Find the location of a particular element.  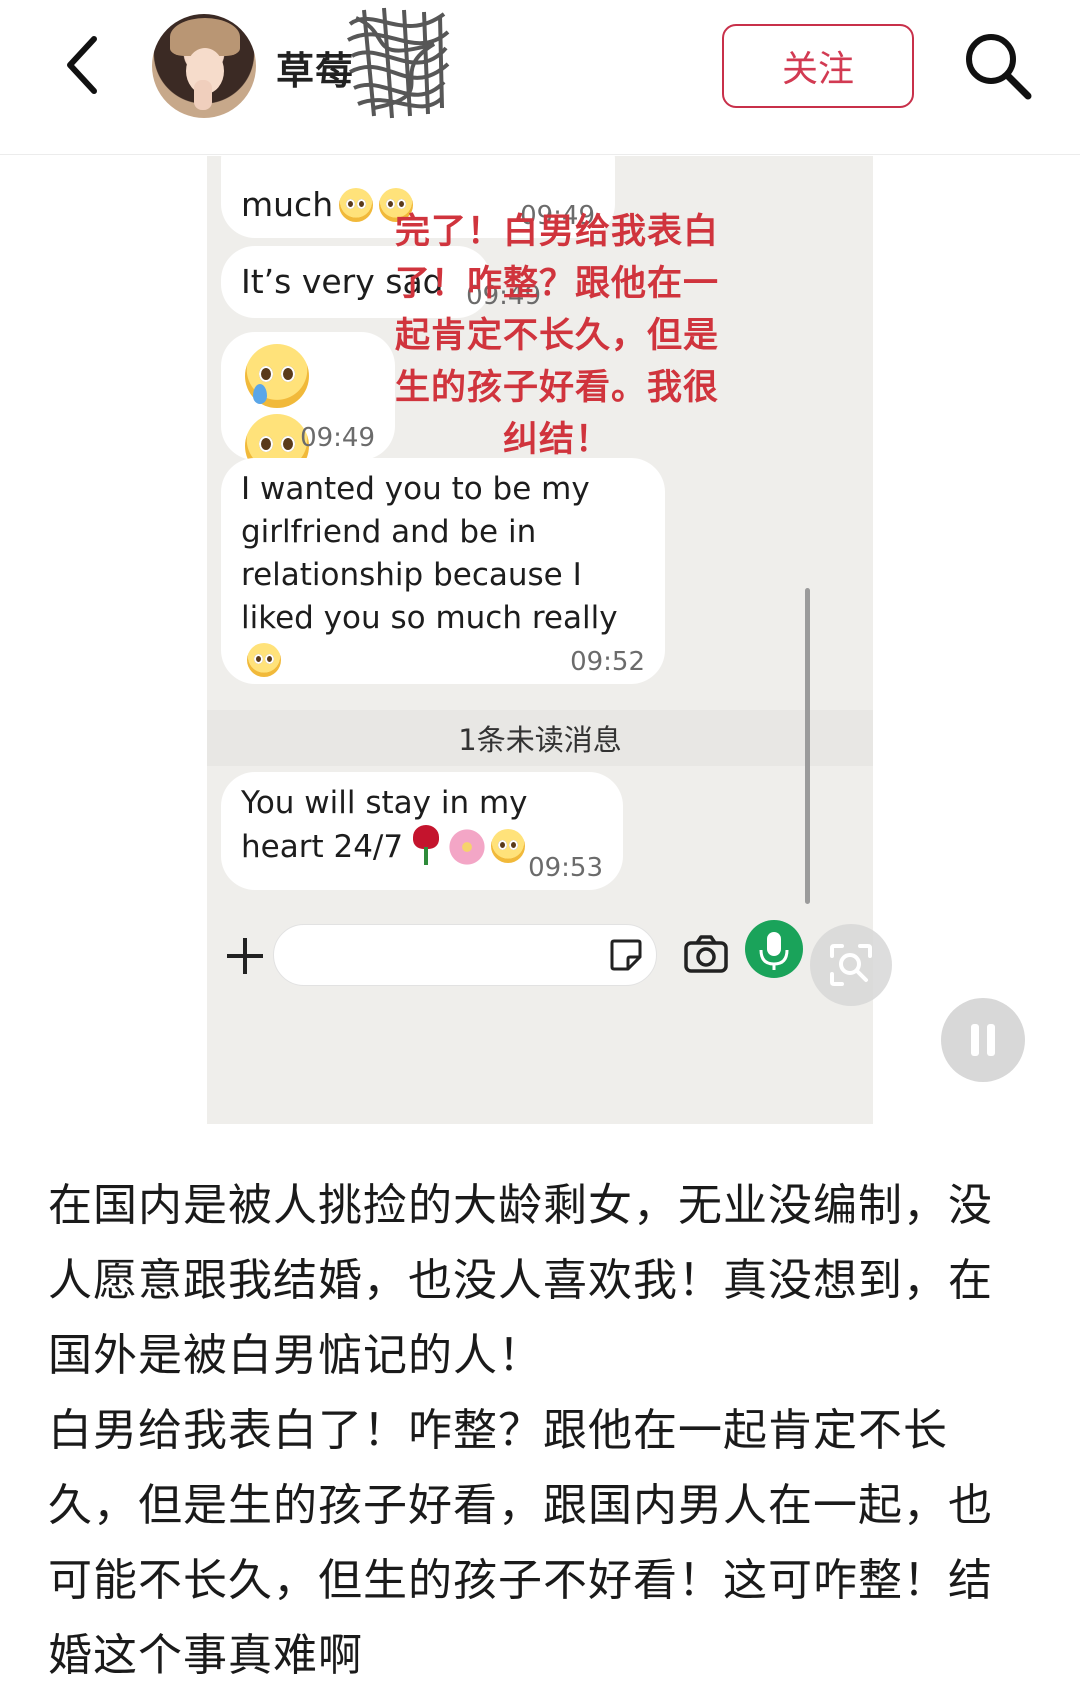

camera-button is located at coordinates (706, 954).